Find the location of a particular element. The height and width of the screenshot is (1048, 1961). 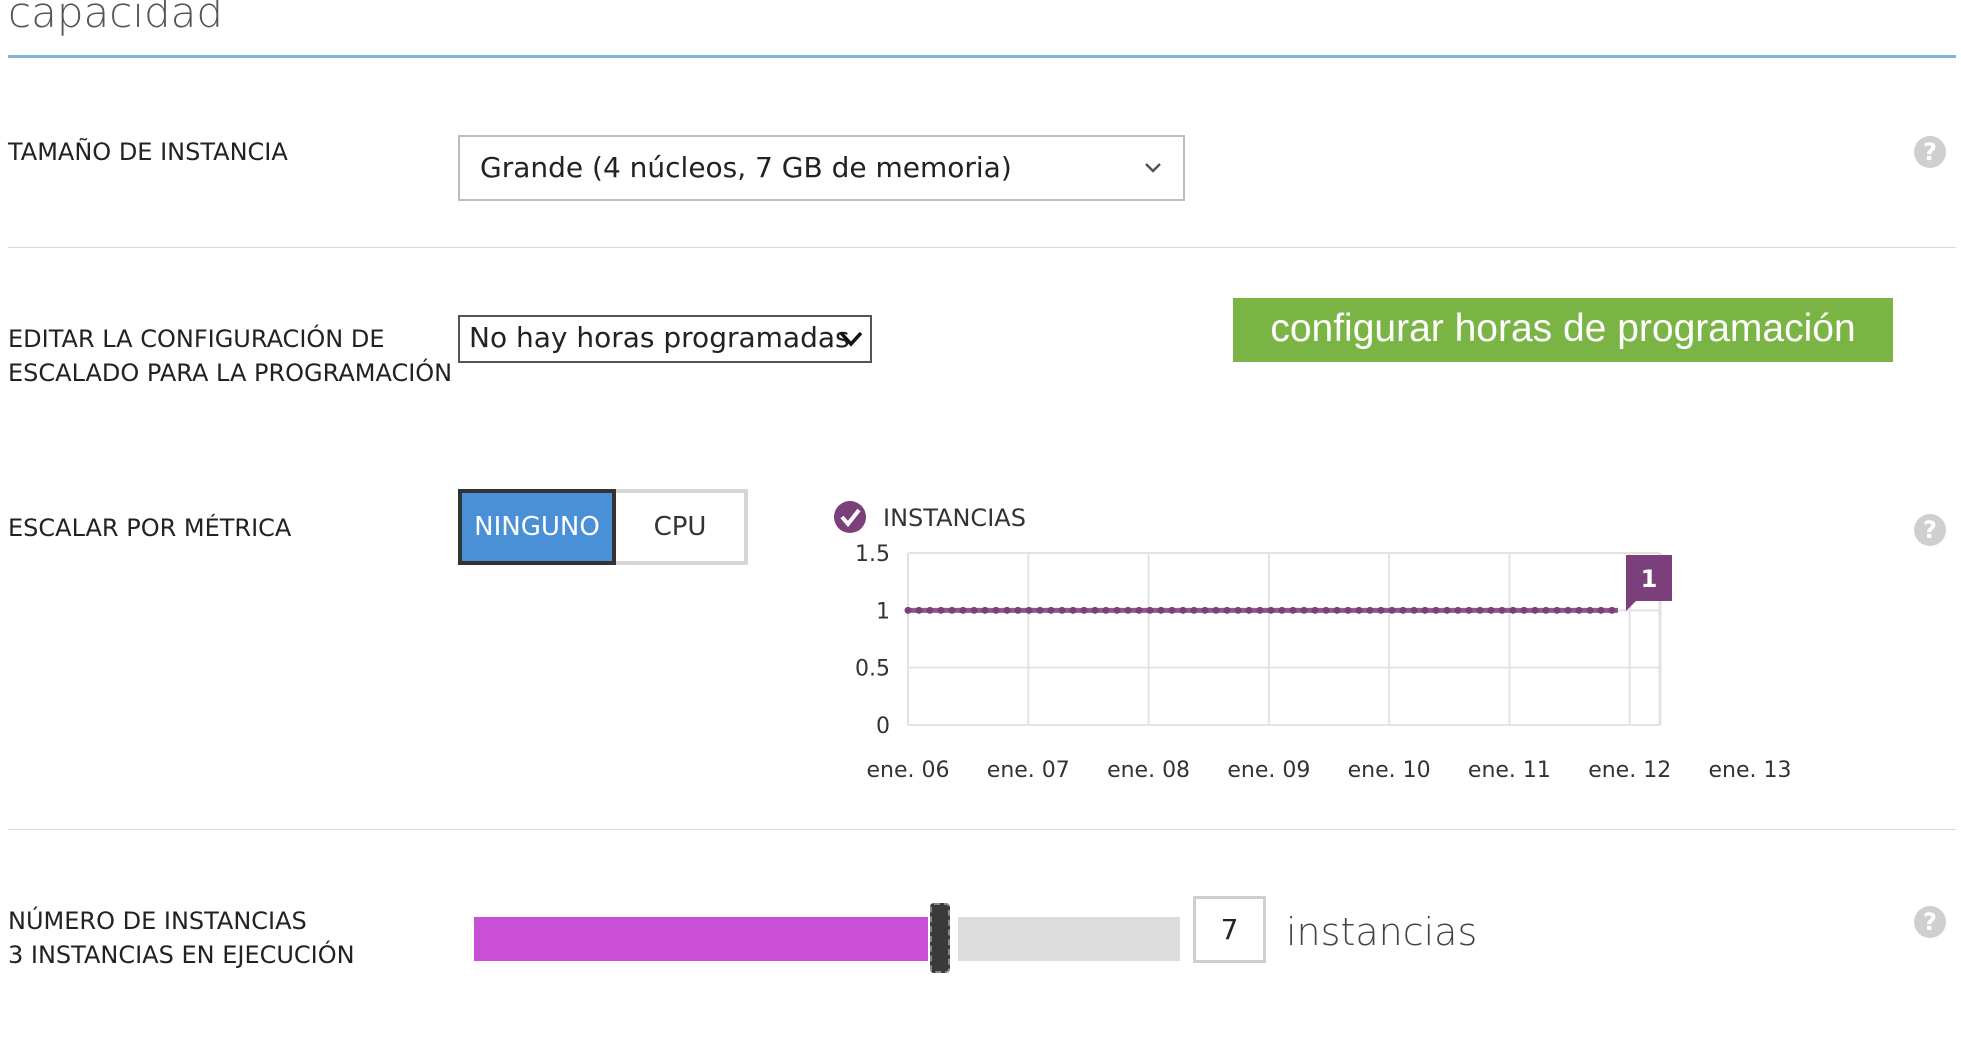

instances-label-line1: NÚMERO DE INSTANCIAS is located at coordinates (157, 921).